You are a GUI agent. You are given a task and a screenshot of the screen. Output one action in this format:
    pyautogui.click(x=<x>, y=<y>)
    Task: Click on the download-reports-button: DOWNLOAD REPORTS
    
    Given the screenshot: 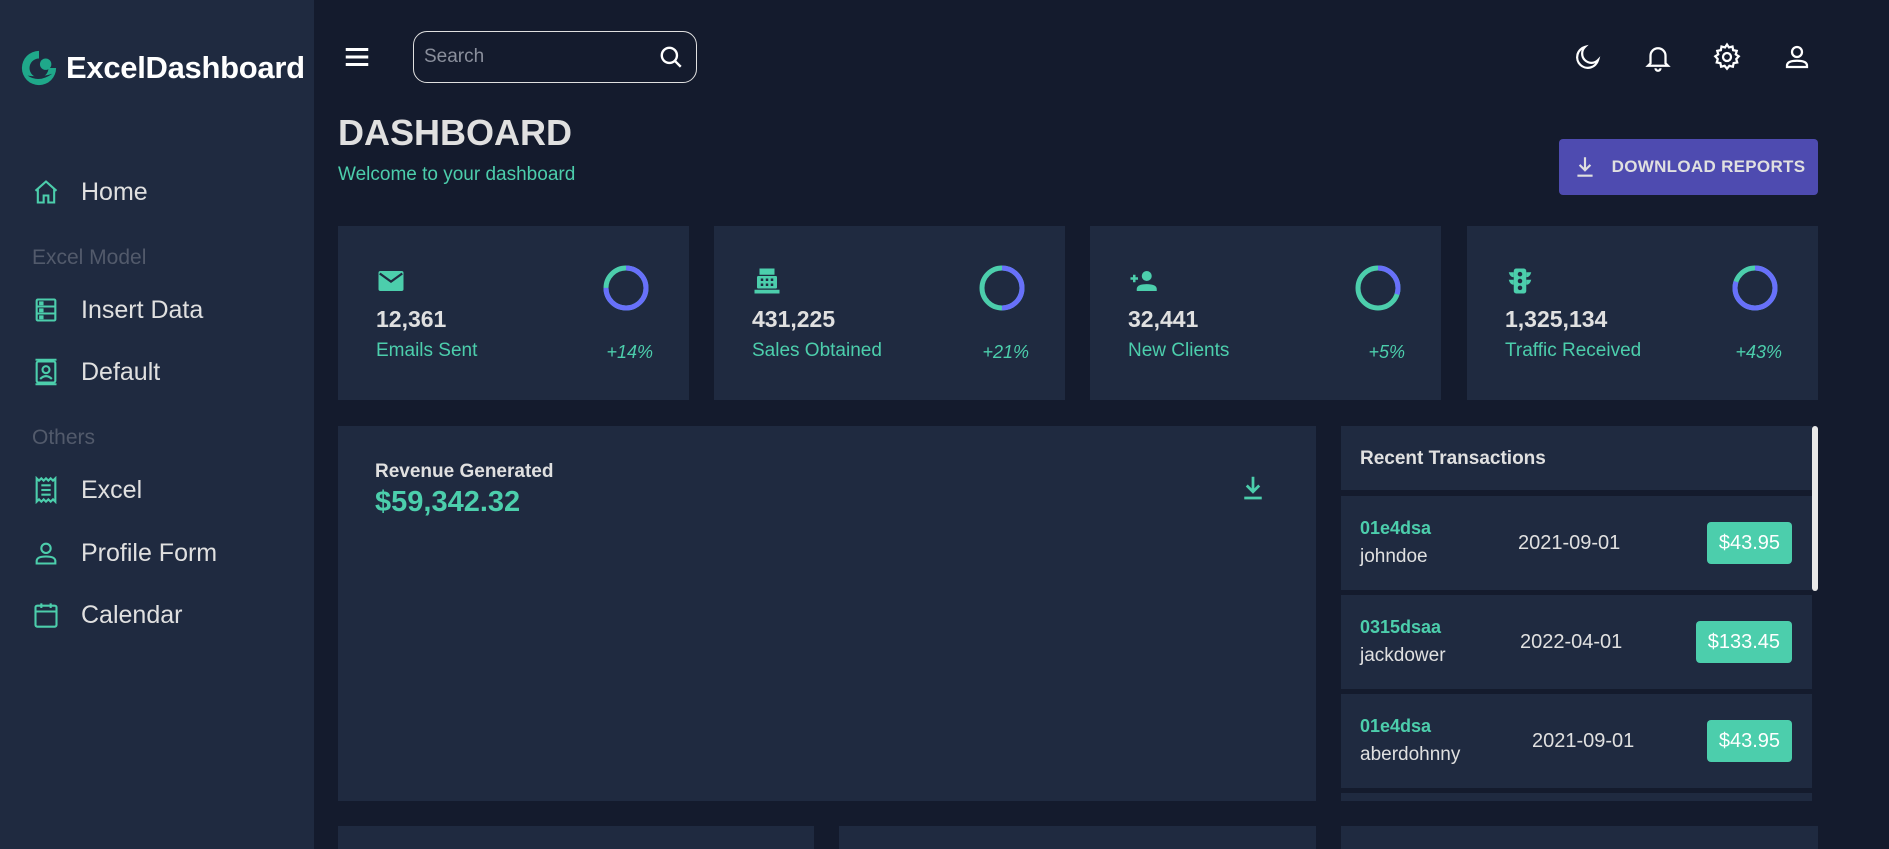 What is the action you would take?
    pyautogui.click(x=1688, y=167)
    